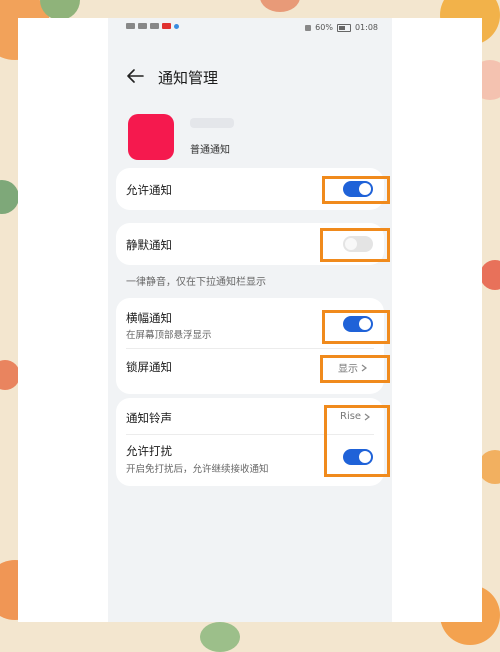 Image resolution: width=500 pixels, height=652 pixels. What do you see at coordinates (308, 27) in the screenshot?
I see `alarm-icon` at bounding box center [308, 27].